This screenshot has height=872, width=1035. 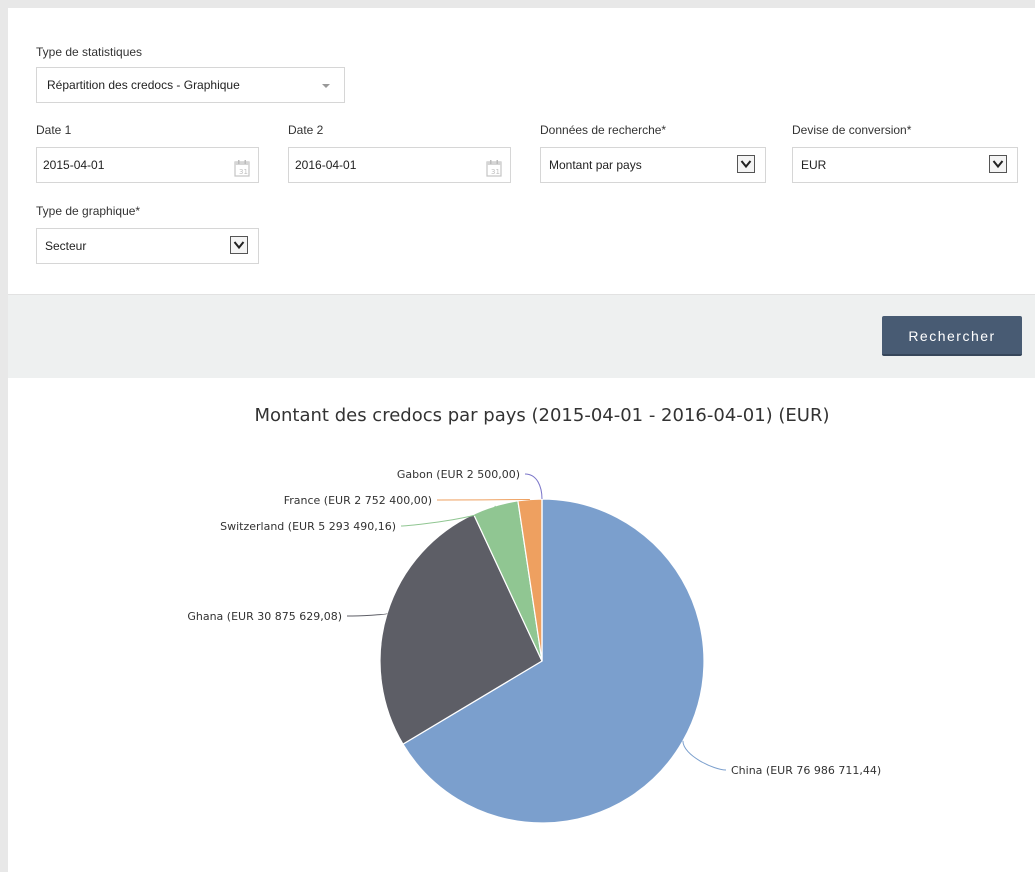 What do you see at coordinates (458, 474) in the screenshot?
I see `slice-label-gabon: Gabon (EUR 2 500,00)` at bounding box center [458, 474].